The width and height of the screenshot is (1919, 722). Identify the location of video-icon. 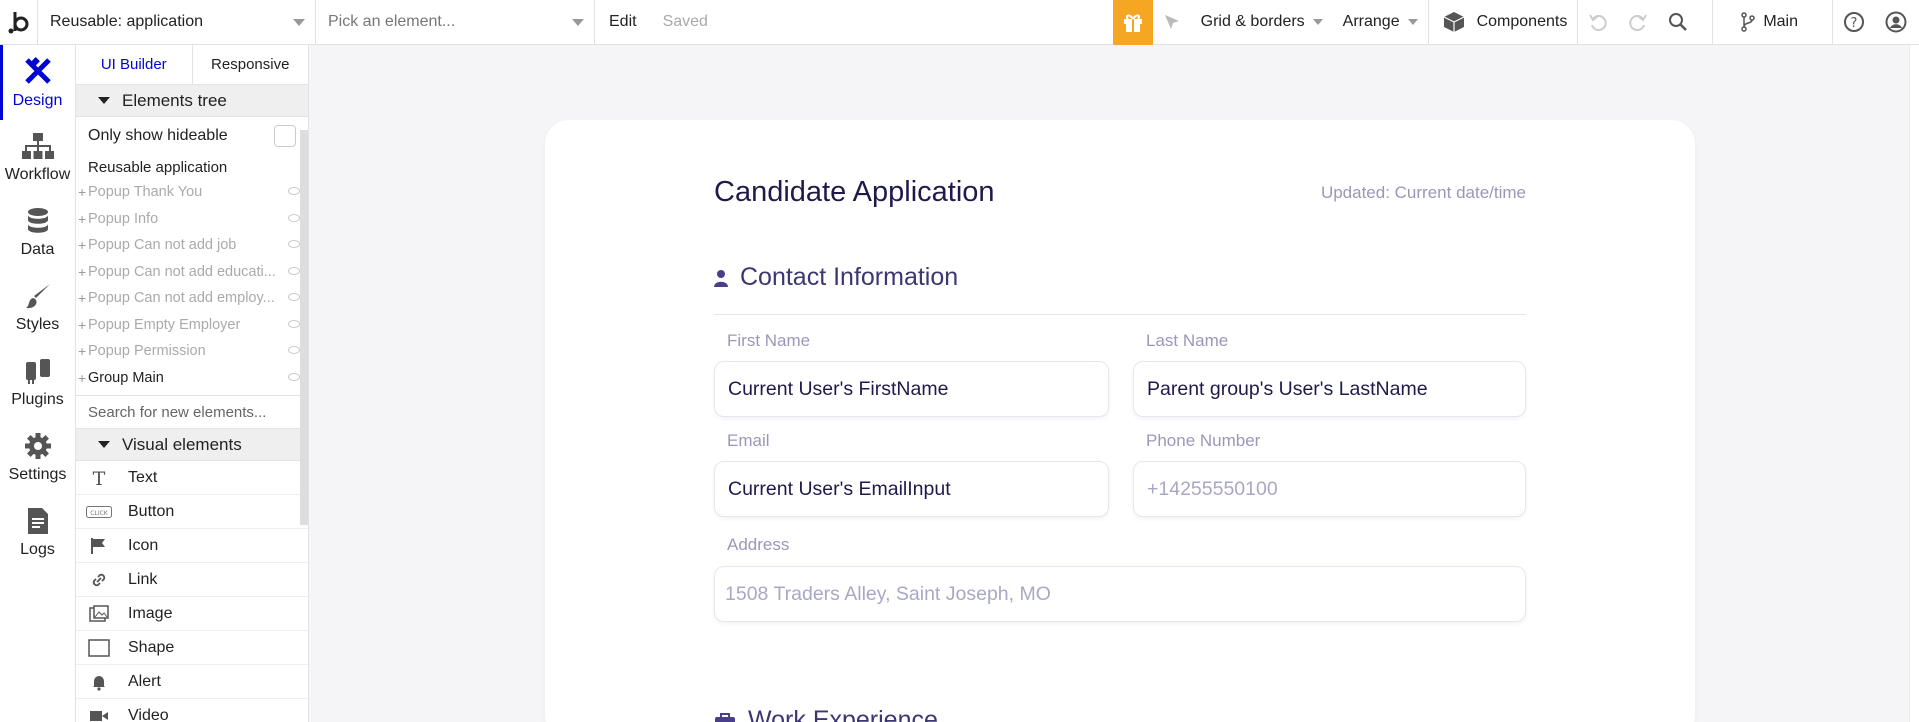
(99, 714).